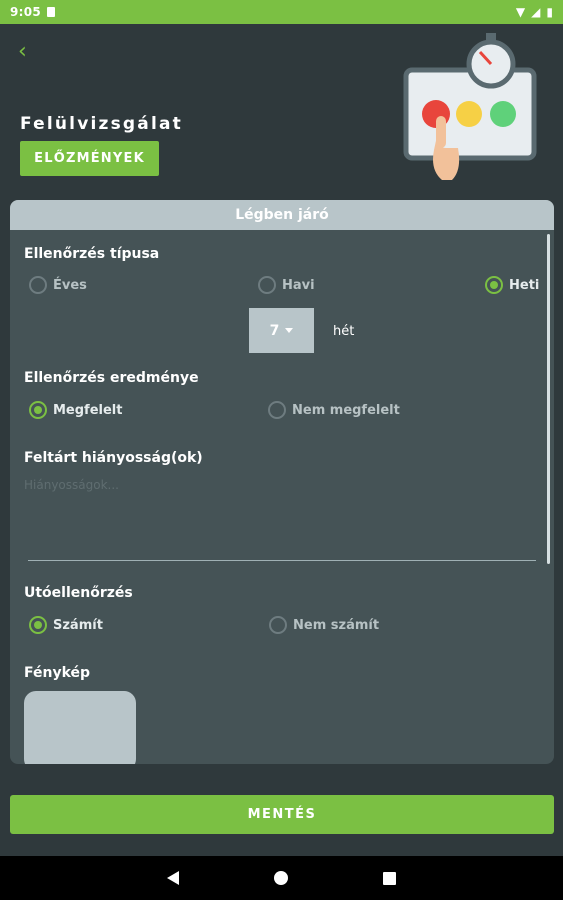 The image size is (563, 900). What do you see at coordinates (549, 12) in the screenshot?
I see `battery-icon: ▮` at bounding box center [549, 12].